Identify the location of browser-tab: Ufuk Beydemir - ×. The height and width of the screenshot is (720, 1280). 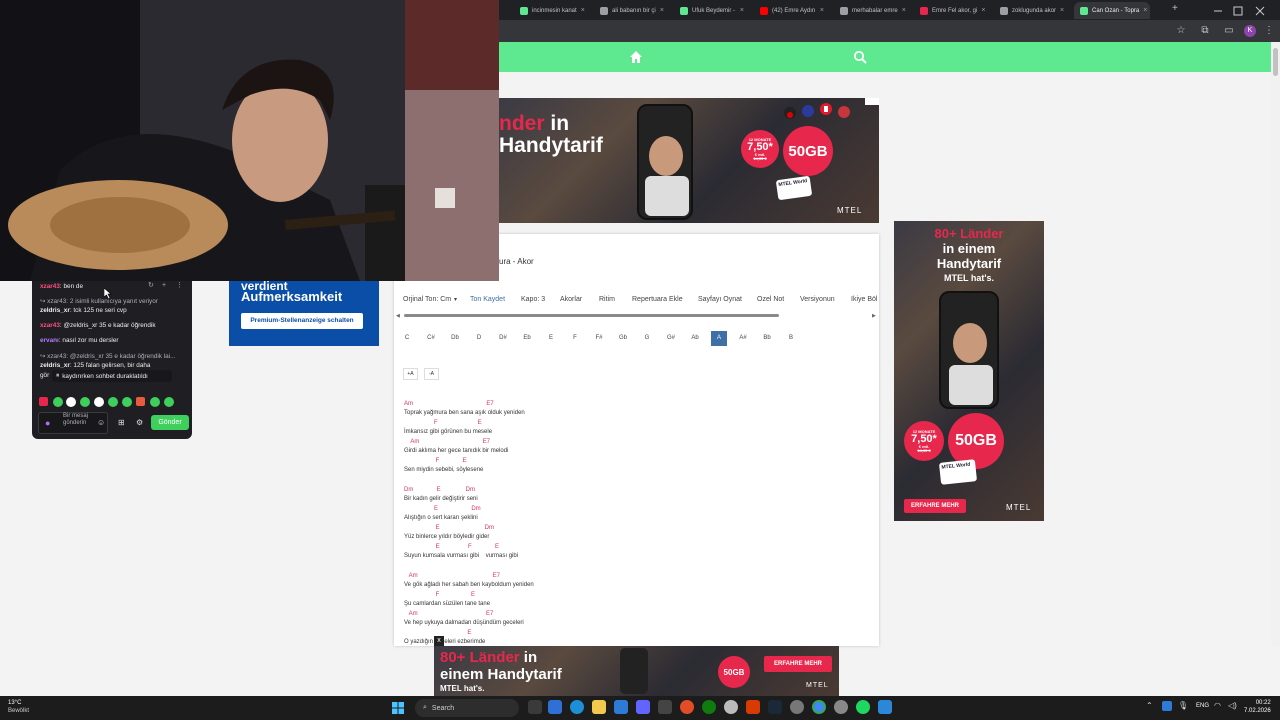
(712, 10).